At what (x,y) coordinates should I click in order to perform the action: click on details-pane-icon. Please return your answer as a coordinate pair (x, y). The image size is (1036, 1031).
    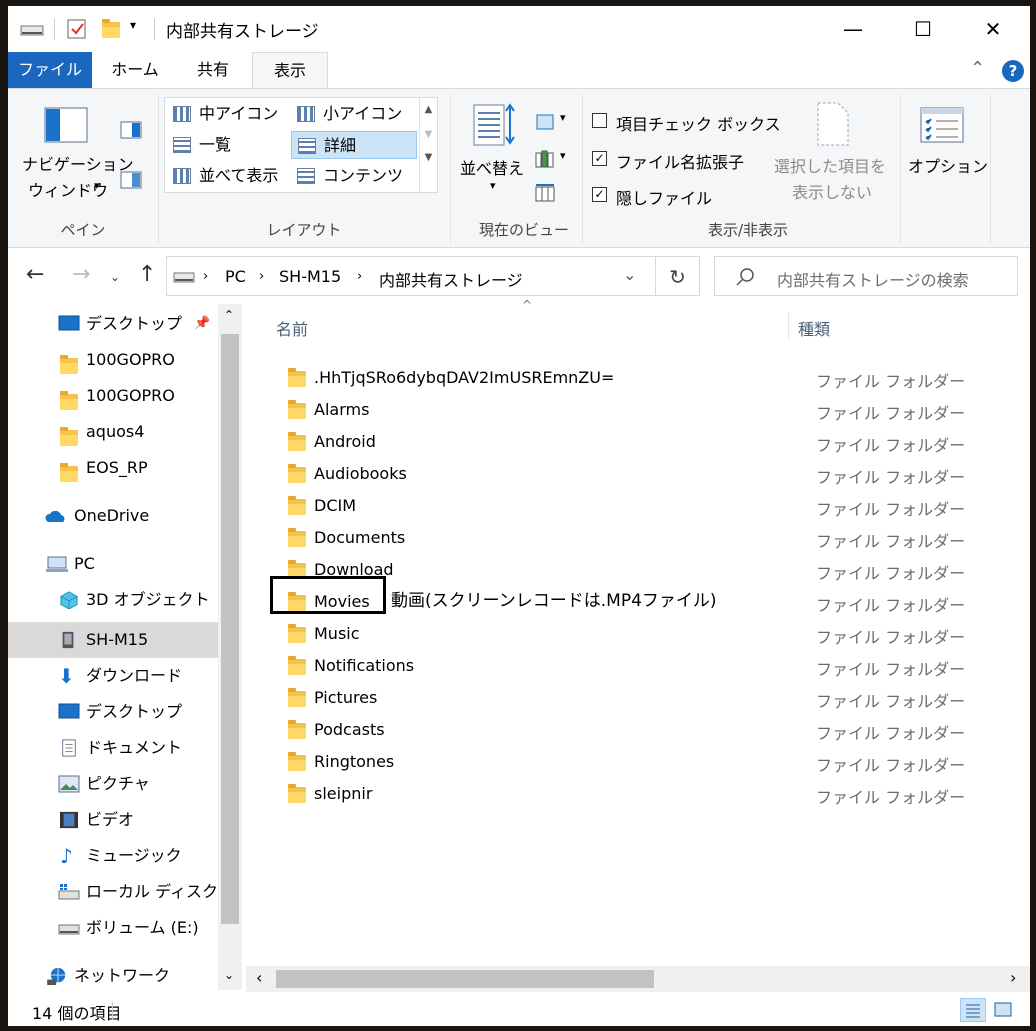
    Looking at the image, I should click on (131, 180).